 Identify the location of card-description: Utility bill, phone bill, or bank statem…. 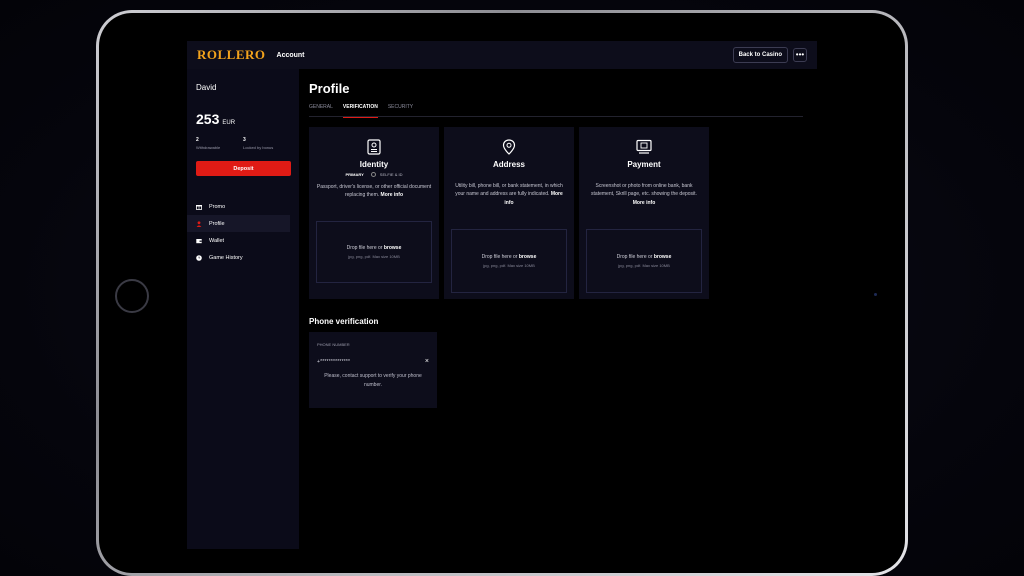
(509, 194).